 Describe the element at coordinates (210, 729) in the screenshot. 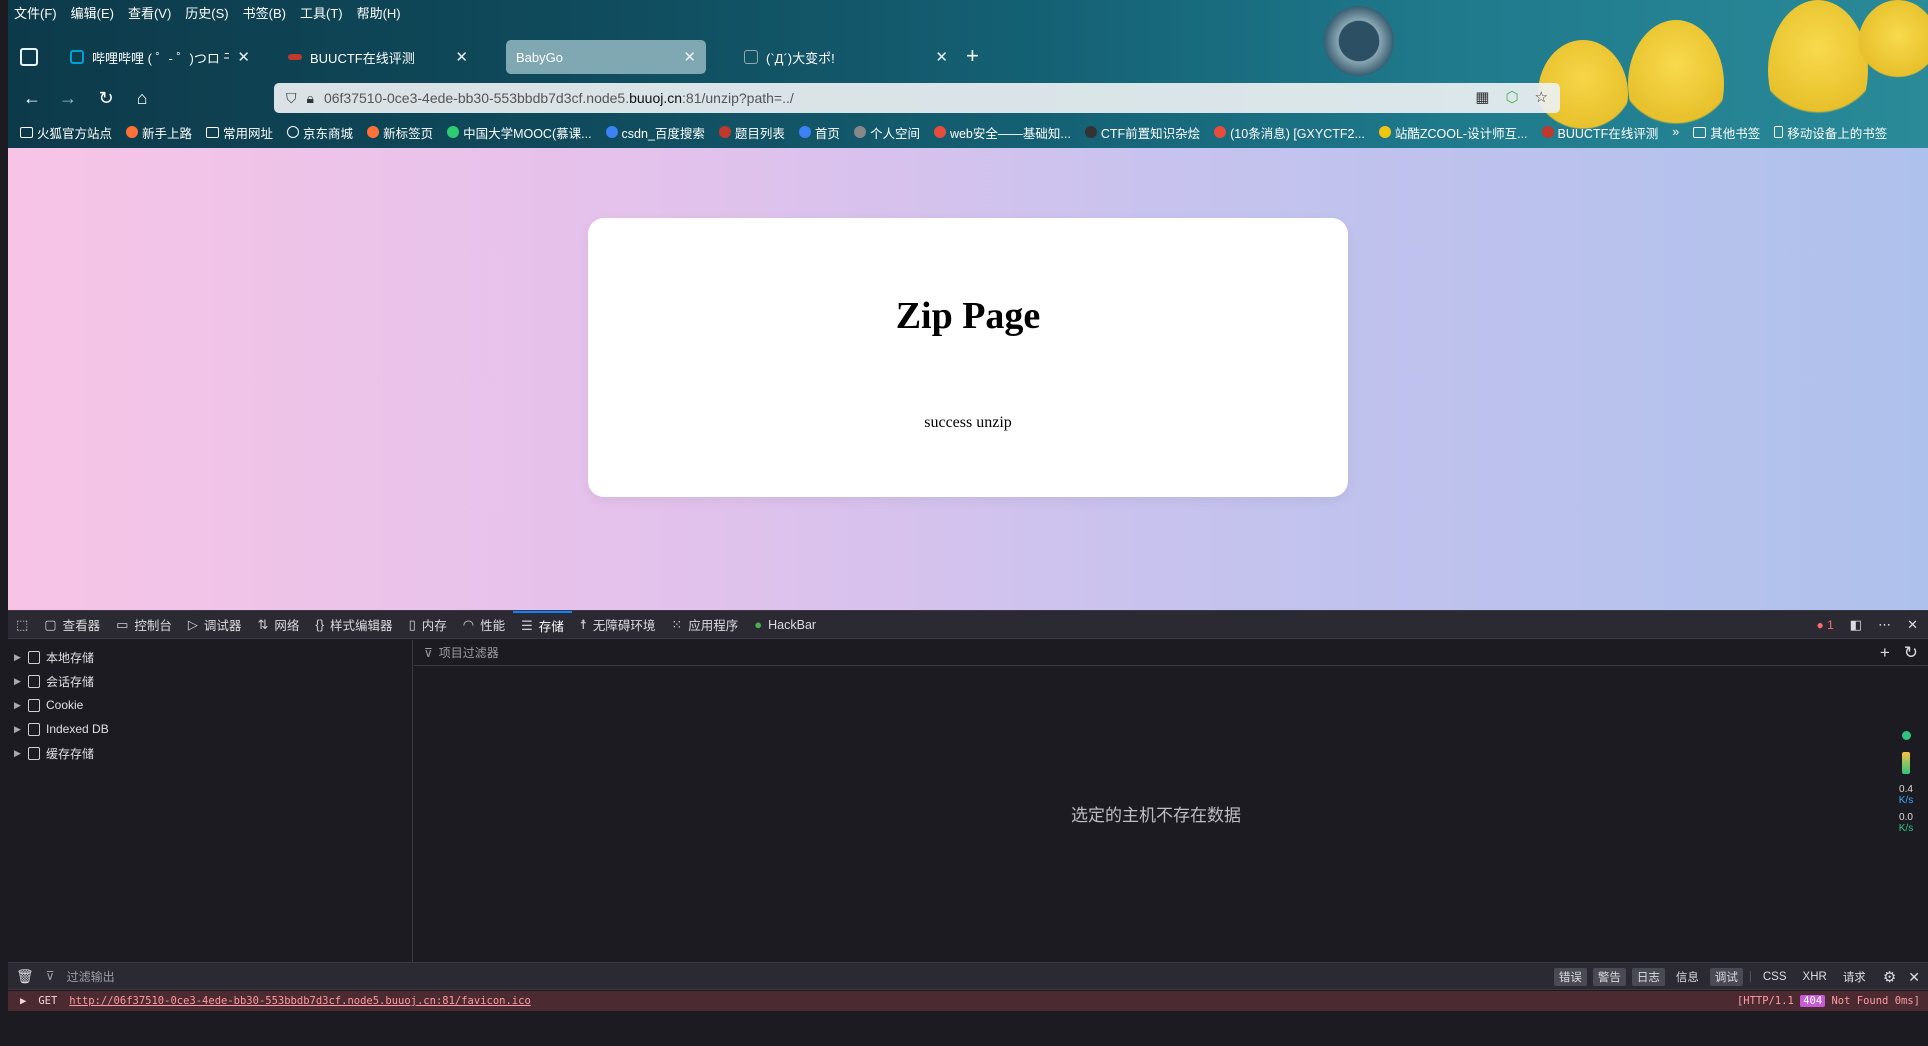

I see `tree-item-indexed-db: ▶ Indexed DB` at that location.